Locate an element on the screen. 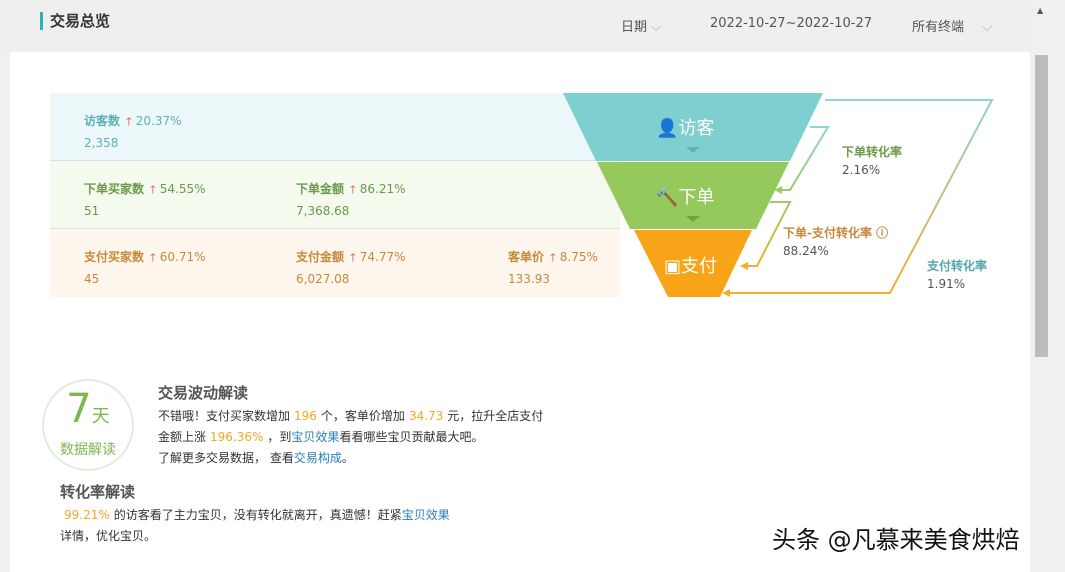 The height and width of the screenshot is (572, 1065). watermark: 头条 @凡慕来美食烘焙 is located at coordinates (896, 540).